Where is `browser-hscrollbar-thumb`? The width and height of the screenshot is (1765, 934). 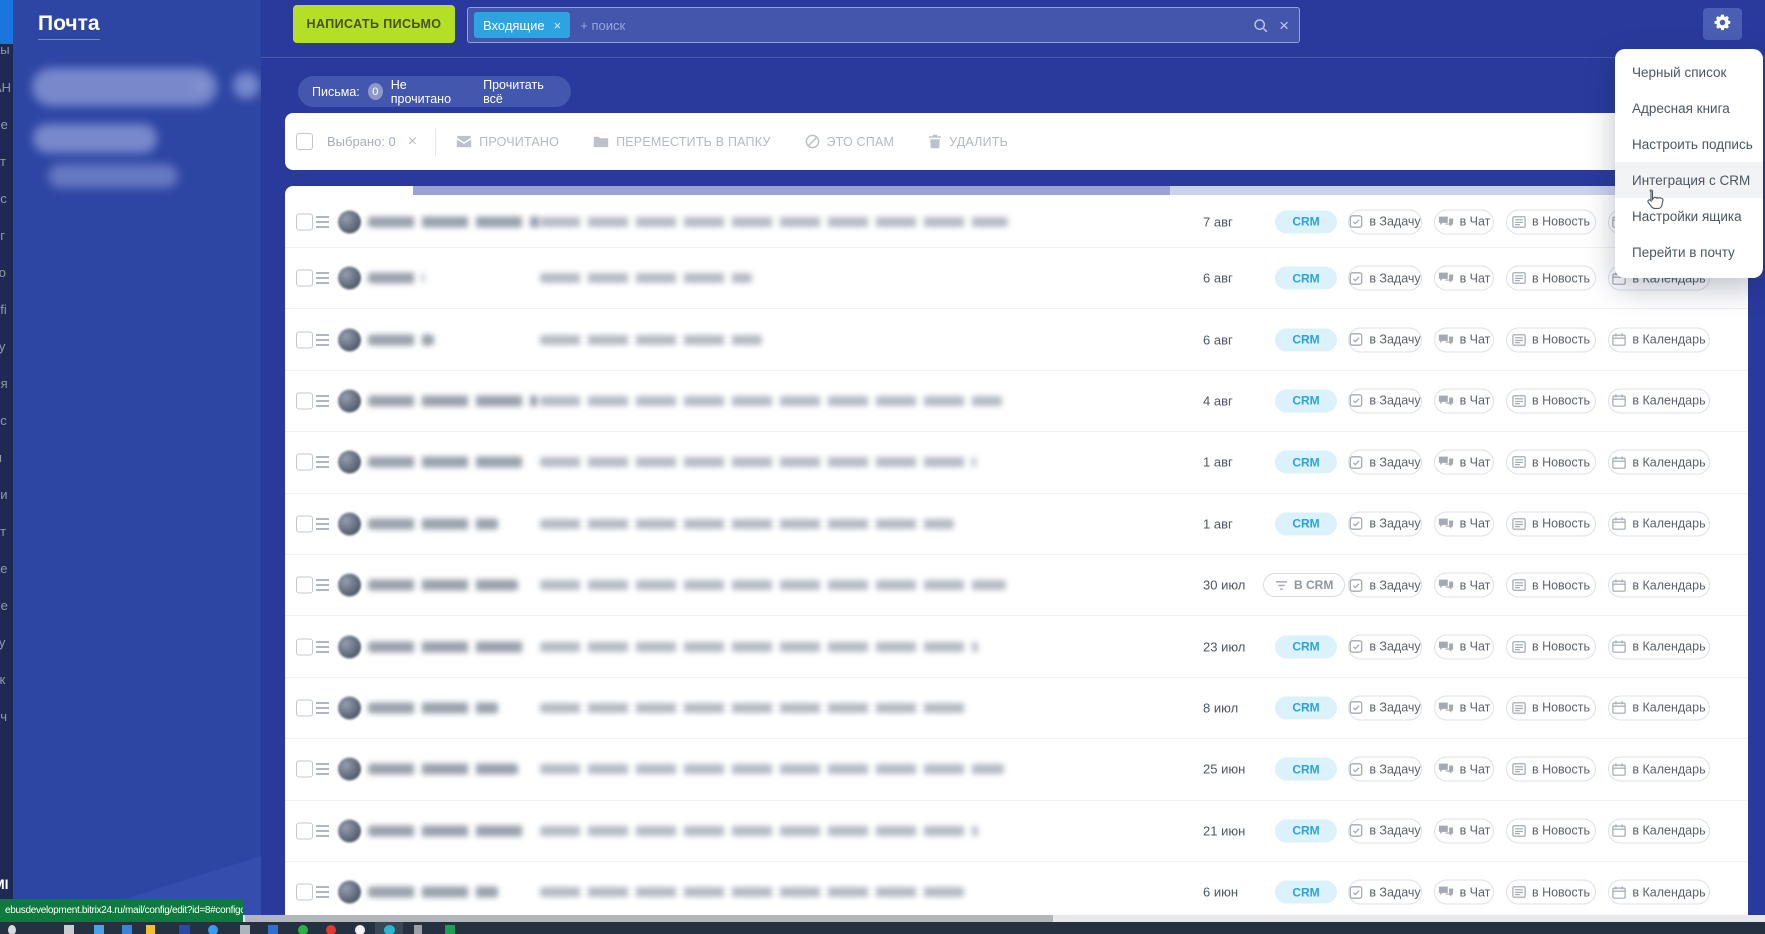 browser-hscrollbar-thumb is located at coordinates (649, 918).